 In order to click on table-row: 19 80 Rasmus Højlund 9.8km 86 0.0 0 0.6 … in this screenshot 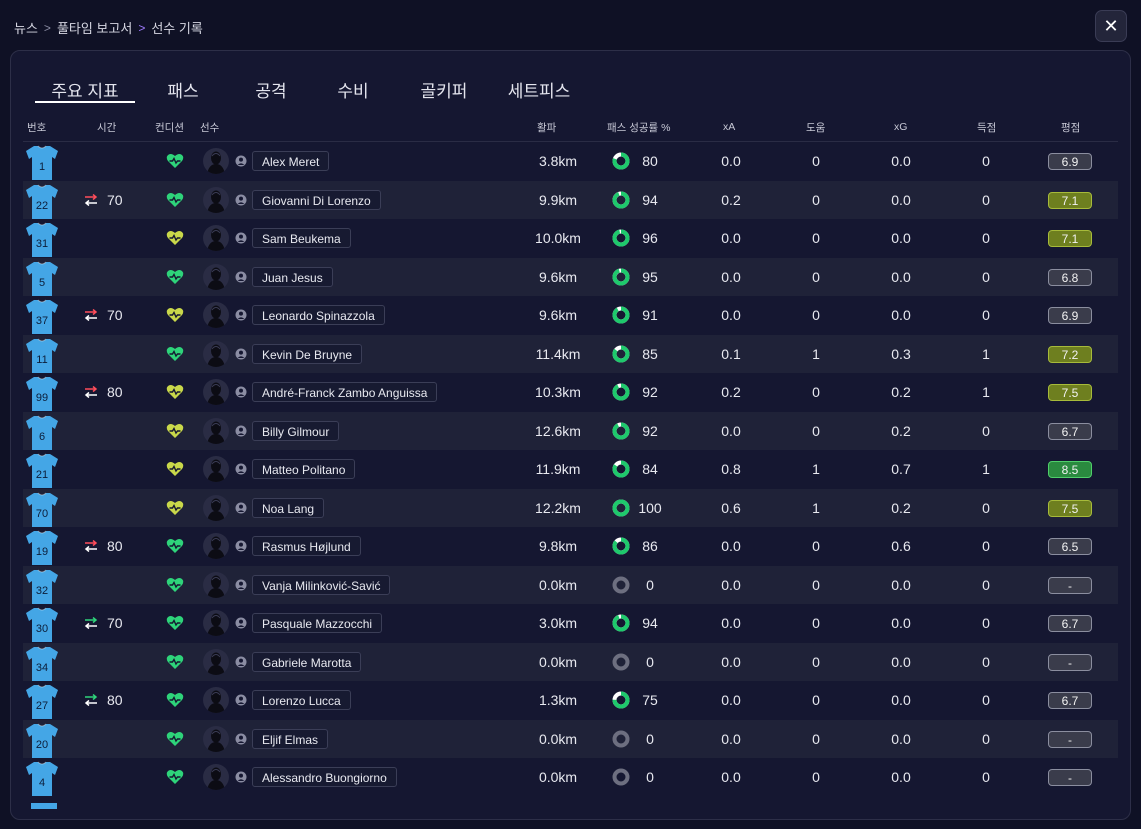, I will do `click(570, 546)`.